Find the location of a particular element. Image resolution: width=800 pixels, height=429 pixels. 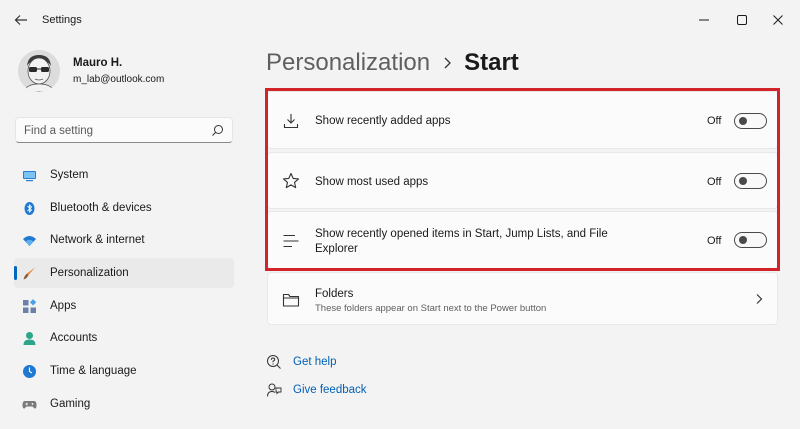

get-help-label: Get help is located at coordinates (315, 362).